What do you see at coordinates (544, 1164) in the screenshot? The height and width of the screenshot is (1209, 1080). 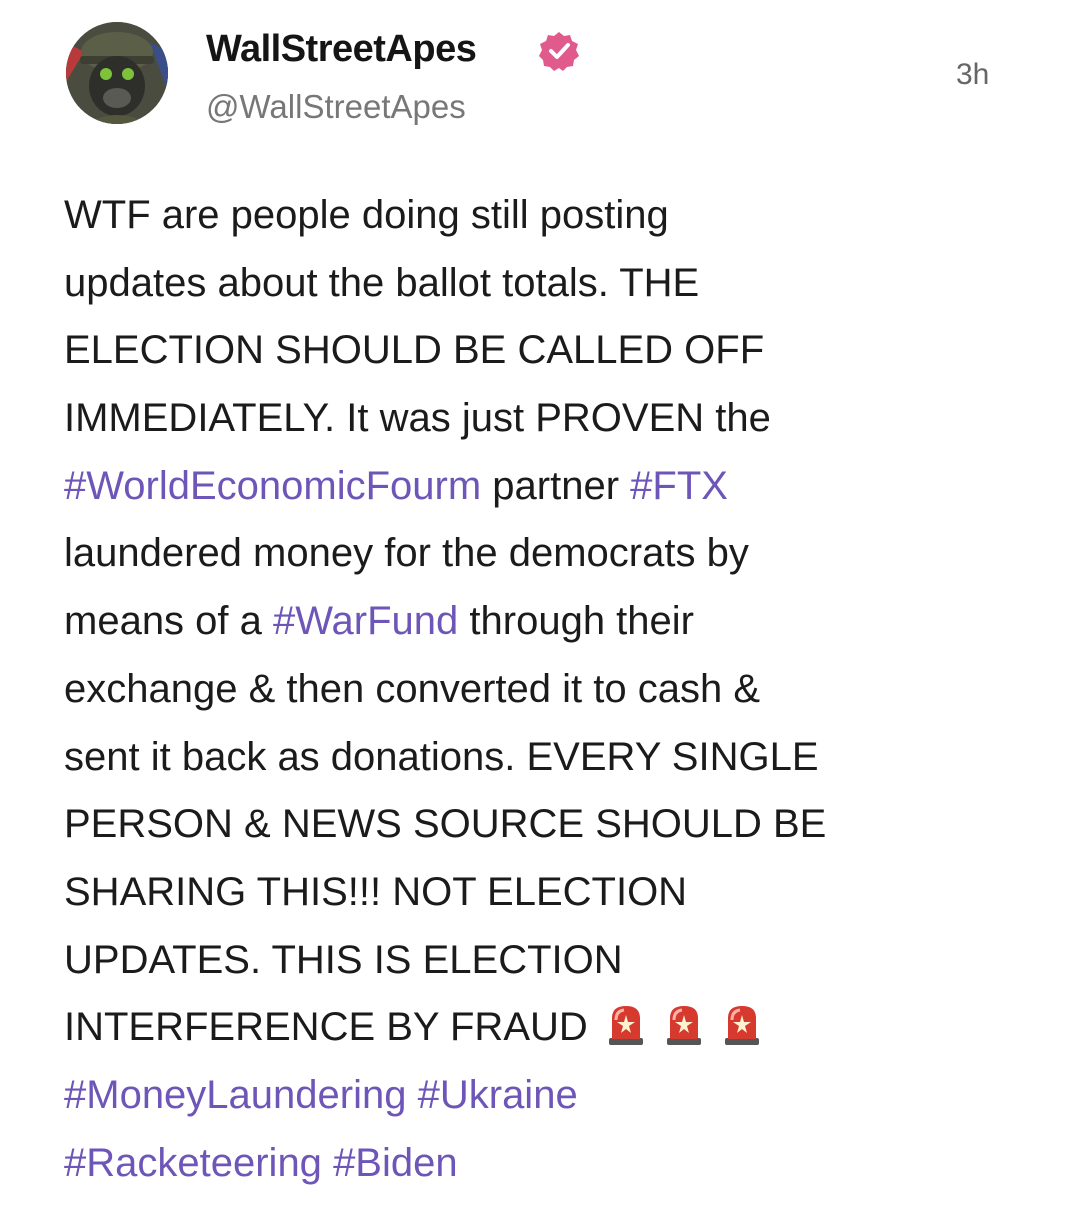 I see `post-body-line: #Racketeering #Biden` at bounding box center [544, 1164].